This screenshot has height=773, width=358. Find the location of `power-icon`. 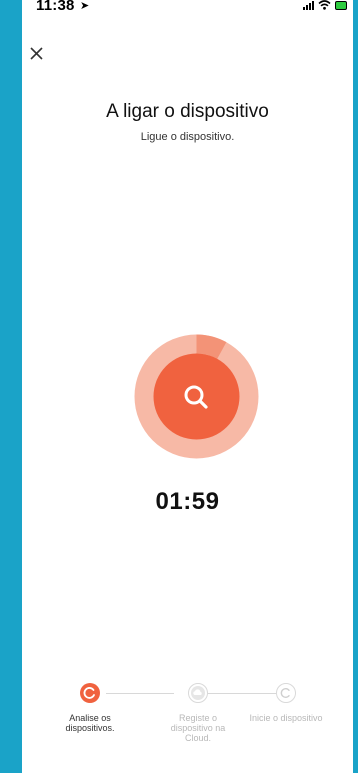

power-icon is located at coordinates (286, 693).